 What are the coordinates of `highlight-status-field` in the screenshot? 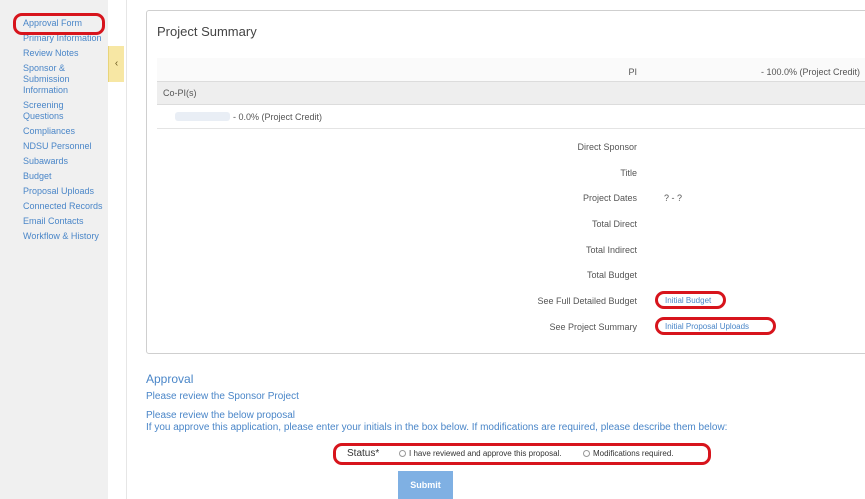 It's located at (522, 454).